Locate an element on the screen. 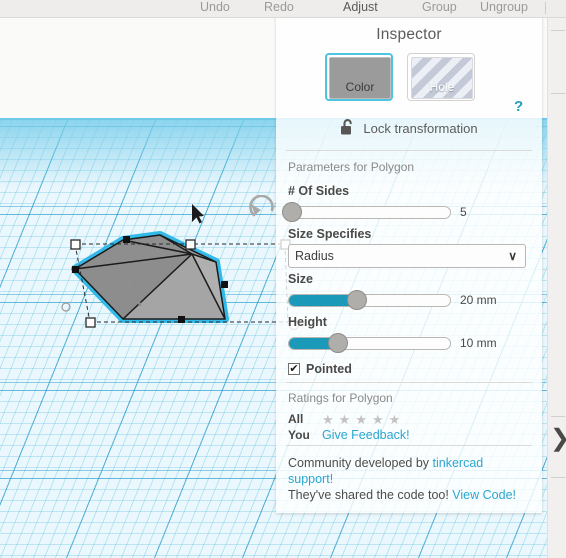 The width and height of the screenshot is (566, 558). give-feedback-link: Give Feedback! is located at coordinates (366, 435).